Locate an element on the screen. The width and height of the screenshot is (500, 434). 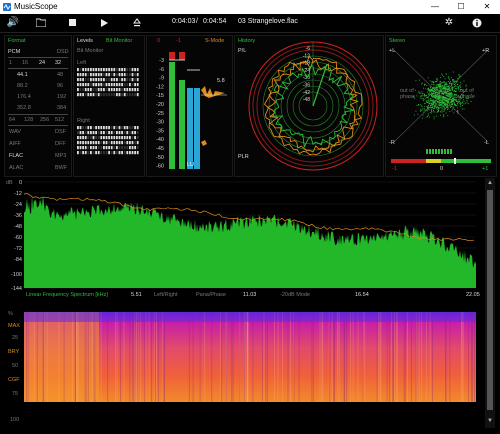
rate-384: 384 is located at coordinates (62, 108).